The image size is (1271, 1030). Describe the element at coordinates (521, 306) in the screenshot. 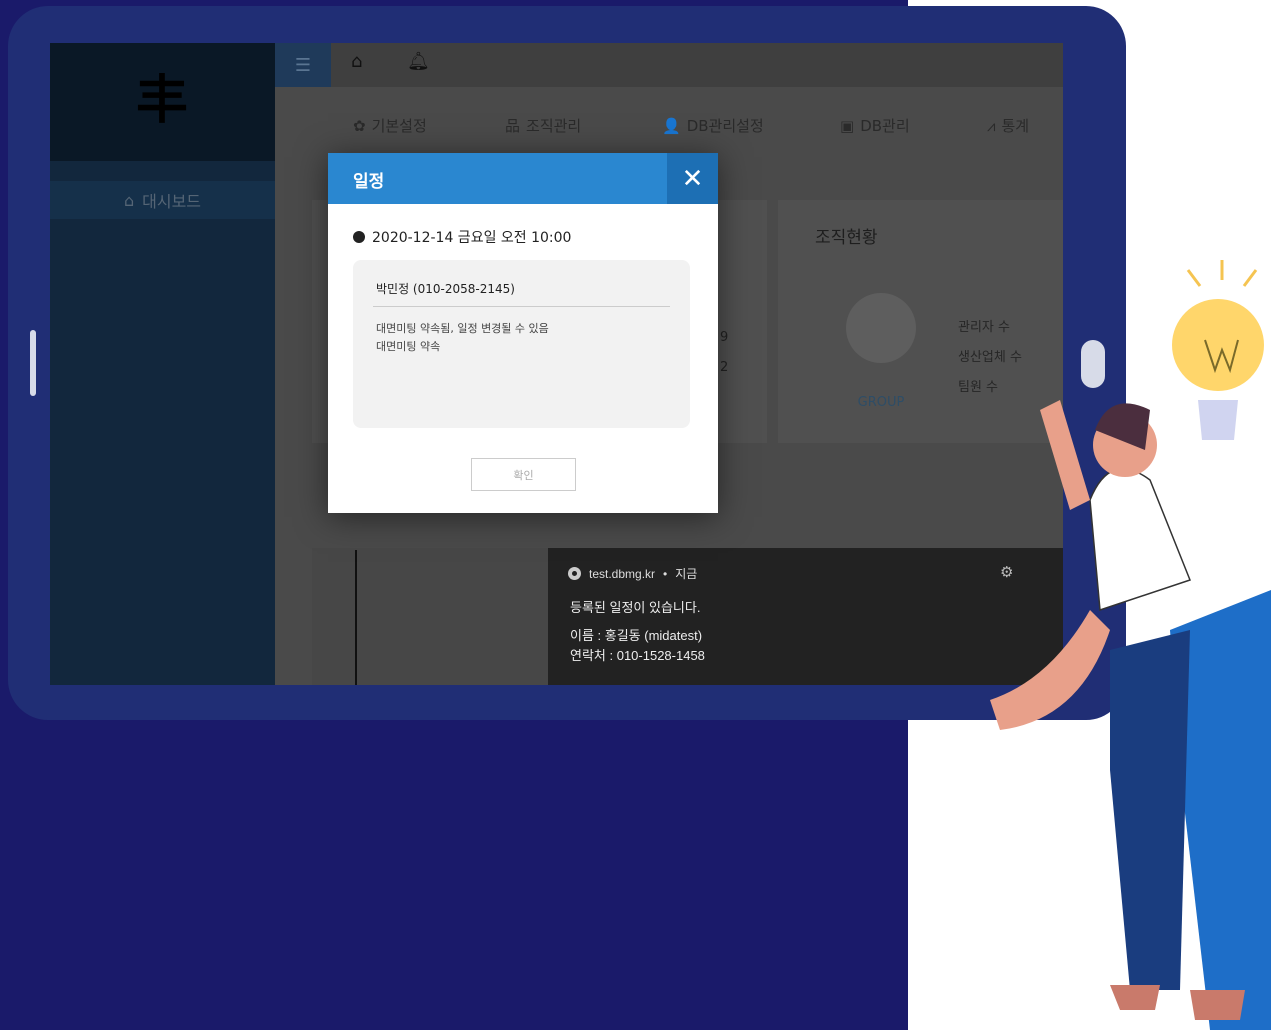

I see `divider` at that location.